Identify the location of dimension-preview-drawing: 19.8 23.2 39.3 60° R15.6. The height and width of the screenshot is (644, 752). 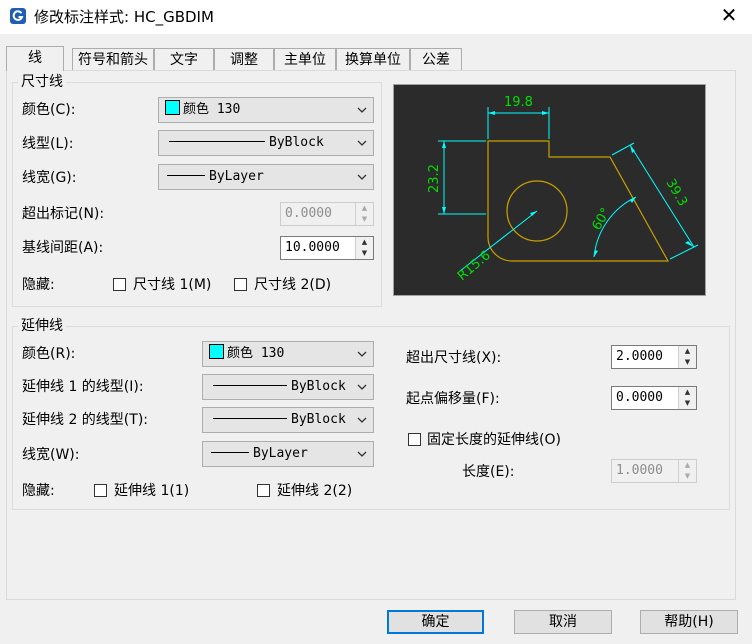
(549, 190).